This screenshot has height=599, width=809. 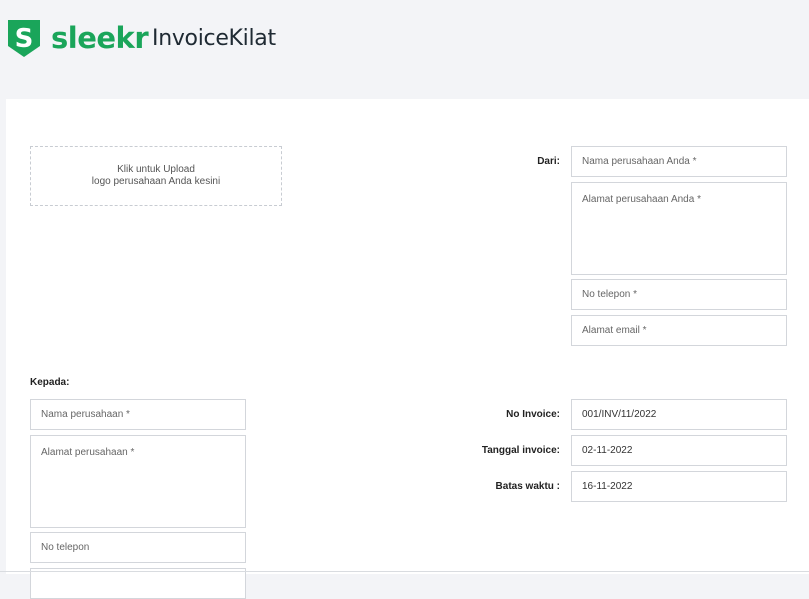 What do you see at coordinates (100, 38) in the screenshot?
I see `brand-name: sleekr` at bounding box center [100, 38].